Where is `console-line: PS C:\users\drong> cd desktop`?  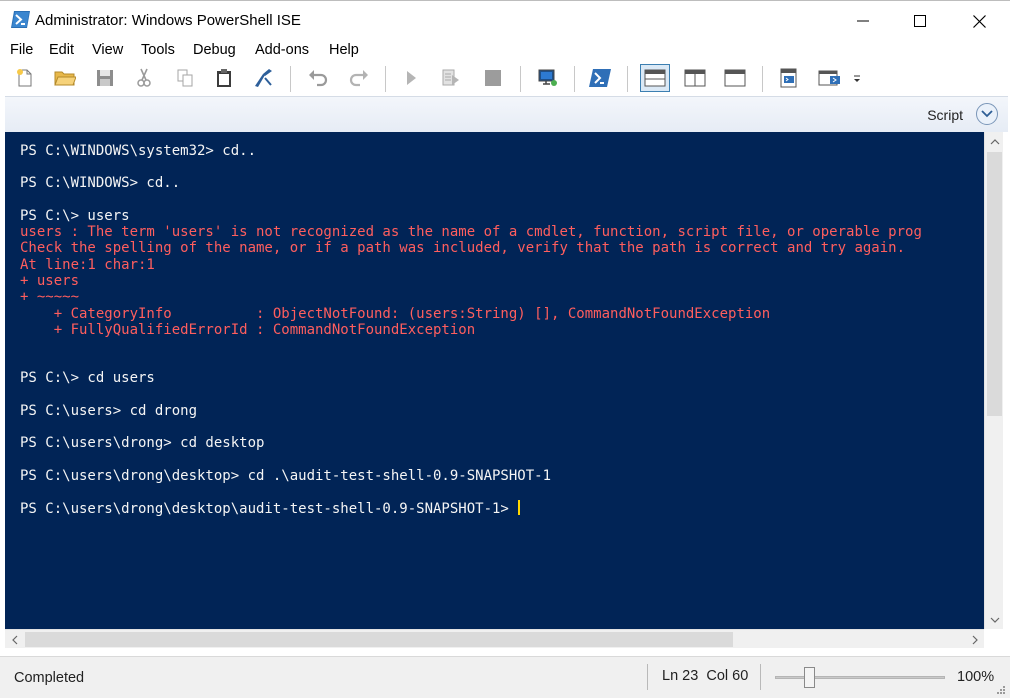 console-line: PS C:\users\drong> cd desktop is located at coordinates (142, 443).